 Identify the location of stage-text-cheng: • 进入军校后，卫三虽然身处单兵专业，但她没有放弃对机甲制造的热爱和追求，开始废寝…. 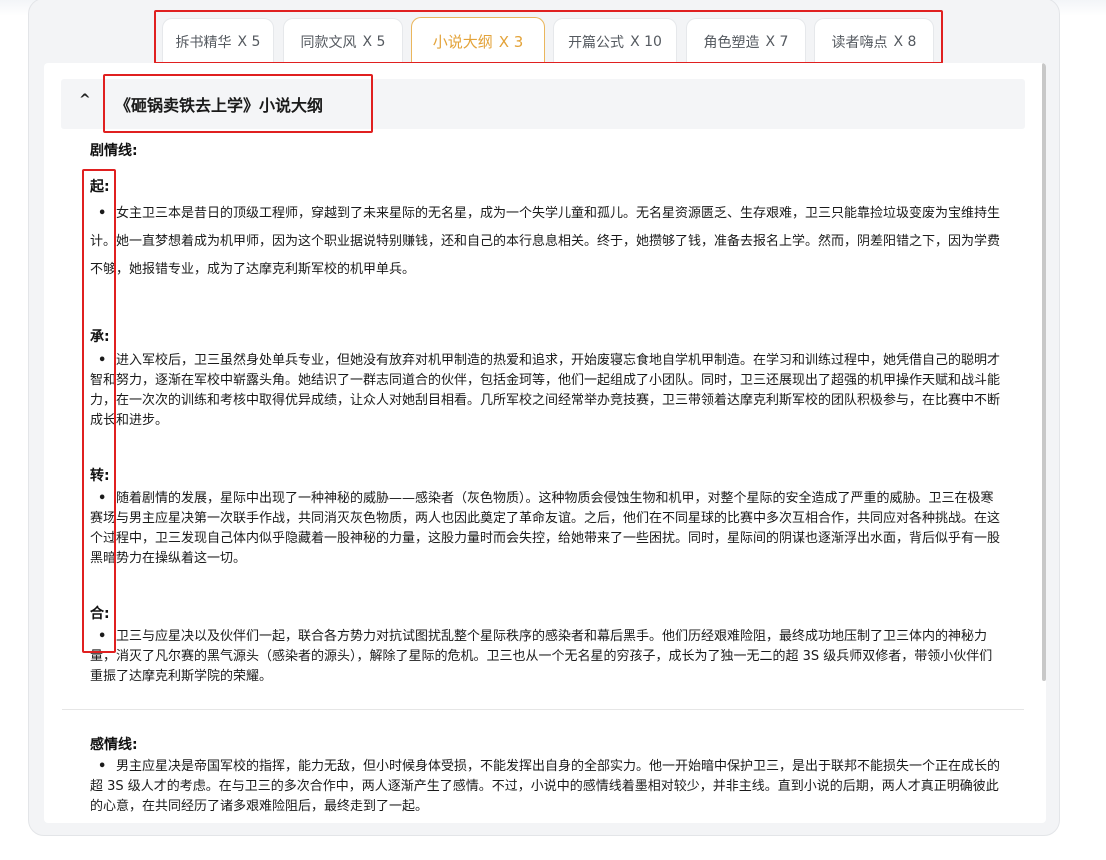
(545, 391).